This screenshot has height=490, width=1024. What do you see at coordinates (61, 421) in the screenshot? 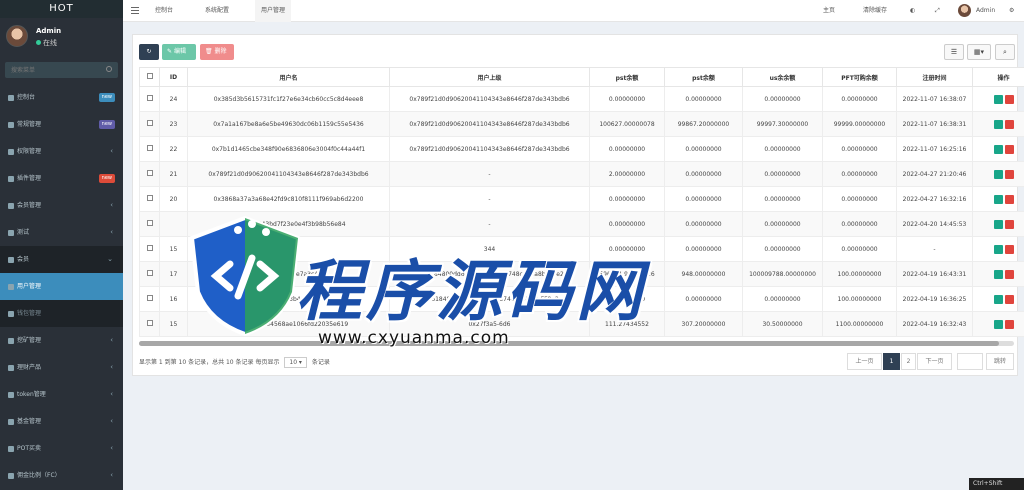
I see `sidebar-item: 基金管理 ‹` at bounding box center [61, 421].